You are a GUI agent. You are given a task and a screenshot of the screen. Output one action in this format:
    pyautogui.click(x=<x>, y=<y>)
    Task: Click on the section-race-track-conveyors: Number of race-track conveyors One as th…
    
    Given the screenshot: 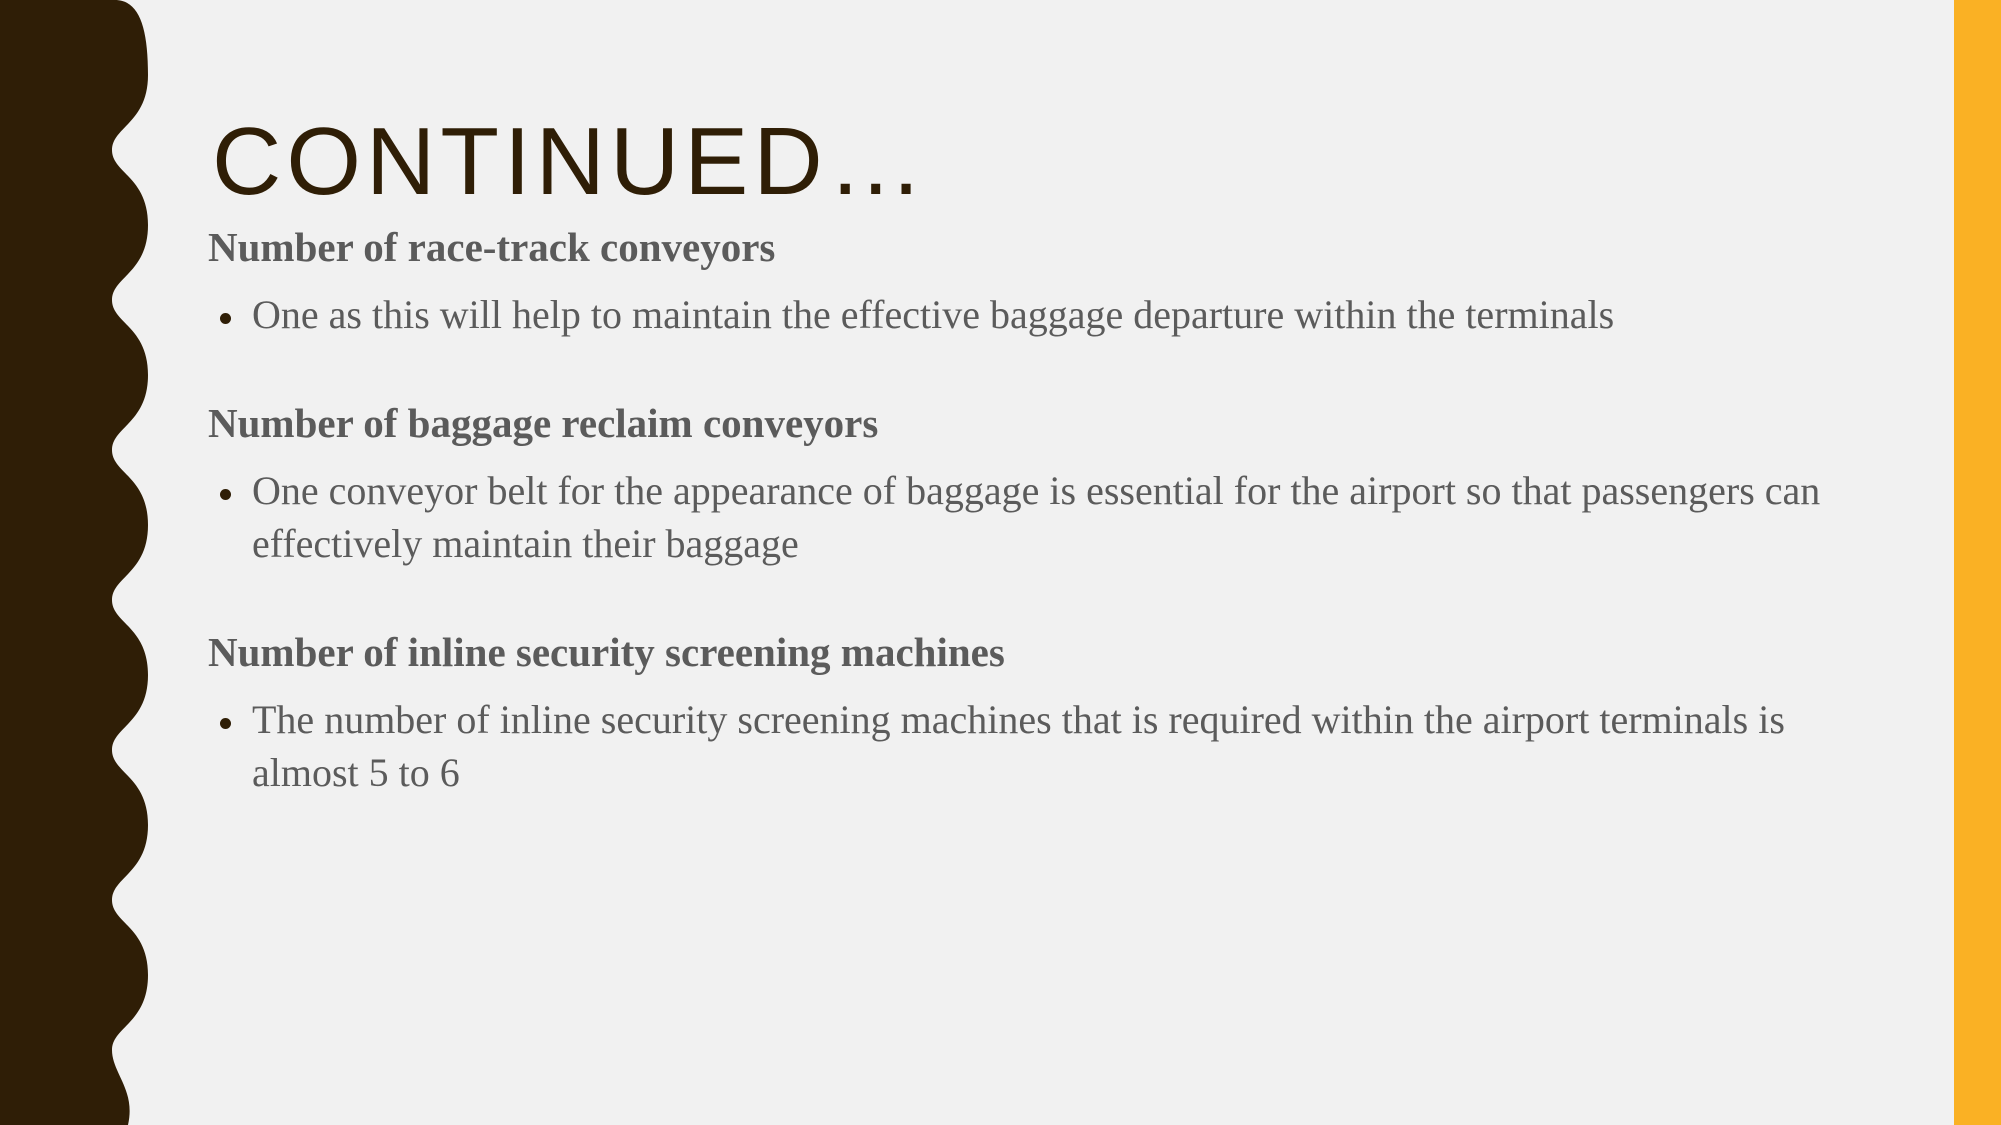 What is the action you would take?
    pyautogui.click(x=1058, y=282)
    